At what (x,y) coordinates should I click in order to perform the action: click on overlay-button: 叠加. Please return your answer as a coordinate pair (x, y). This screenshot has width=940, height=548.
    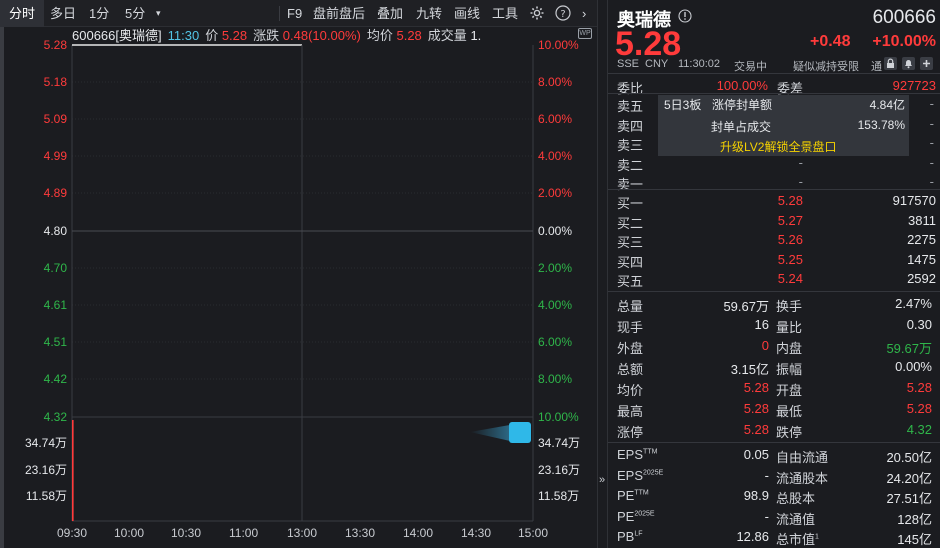
    Looking at the image, I should click on (390, 13).